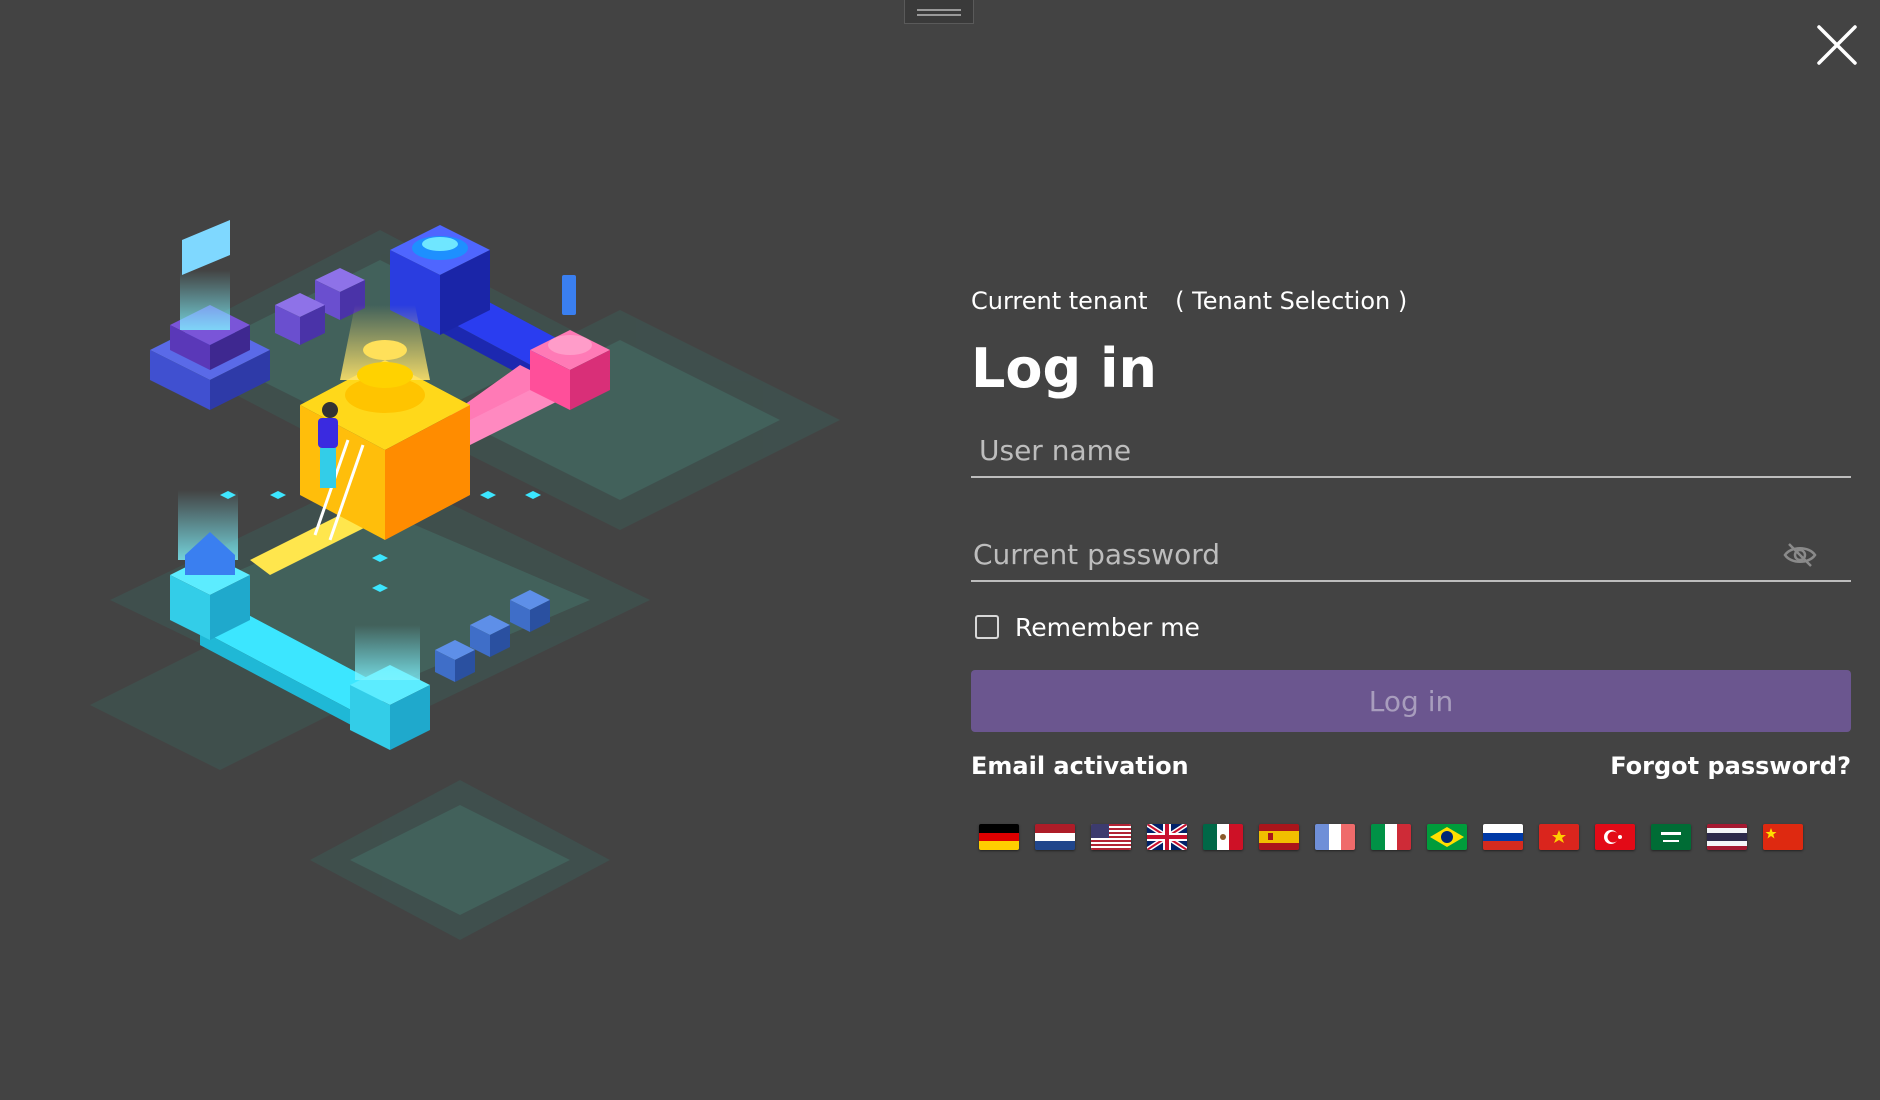  What do you see at coordinates (1080, 766) in the screenshot?
I see `email-activation-link: Email activation` at bounding box center [1080, 766].